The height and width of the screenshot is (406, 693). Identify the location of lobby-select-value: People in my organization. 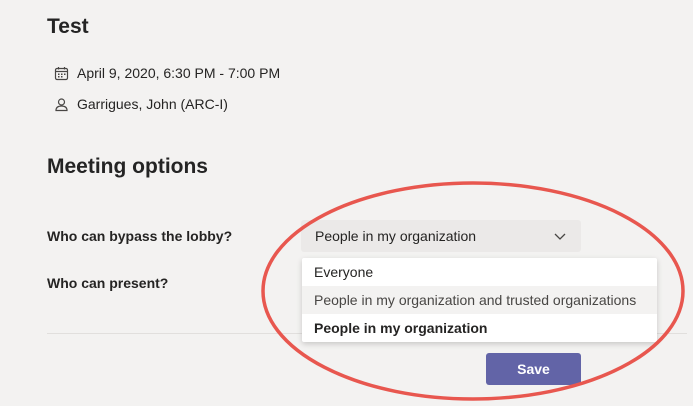
(396, 236).